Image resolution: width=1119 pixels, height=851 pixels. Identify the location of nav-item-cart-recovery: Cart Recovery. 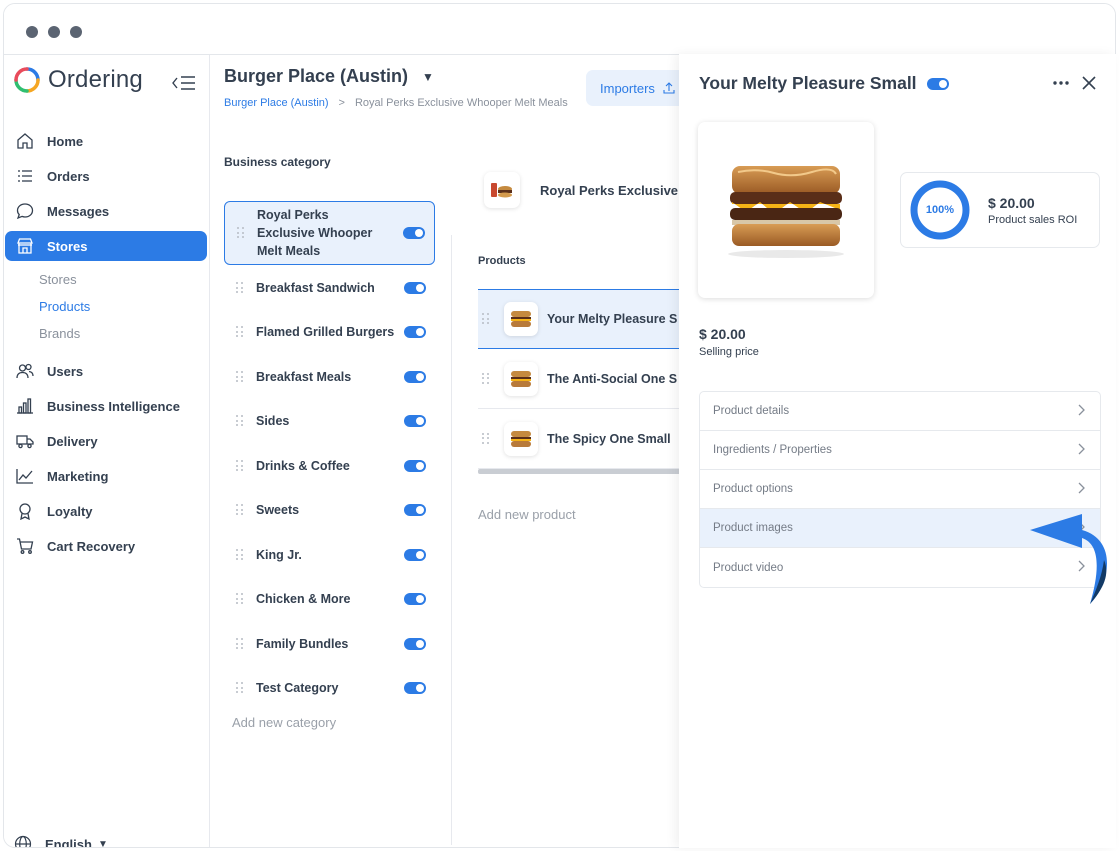
(106, 546).